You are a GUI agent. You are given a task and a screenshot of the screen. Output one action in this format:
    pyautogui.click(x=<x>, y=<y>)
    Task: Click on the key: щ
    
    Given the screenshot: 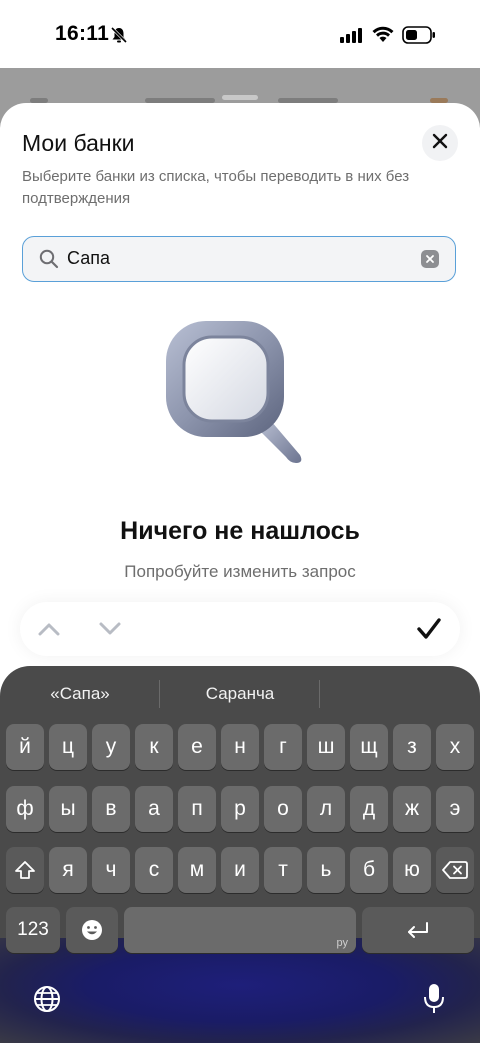 What is the action you would take?
    pyautogui.click(x=369, y=747)
    